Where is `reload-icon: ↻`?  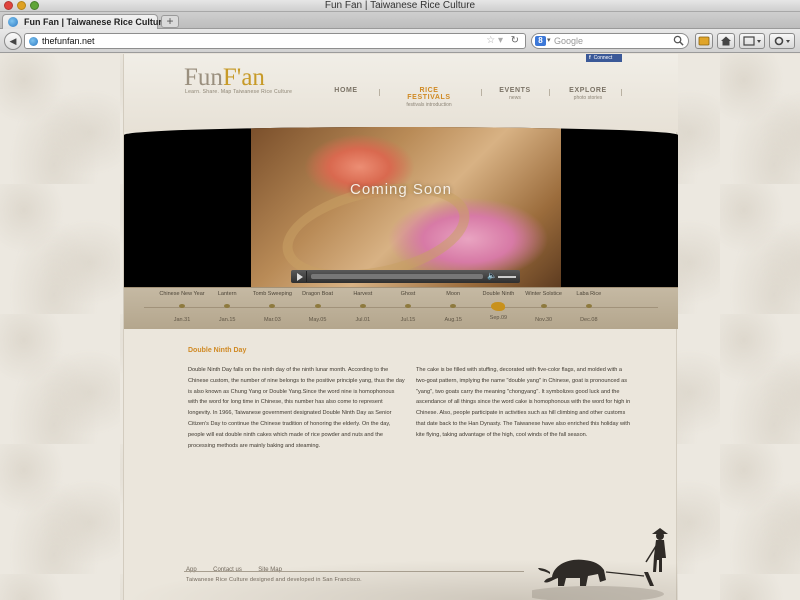 reload-icon: ↻ is located at coordinates (515, 40).